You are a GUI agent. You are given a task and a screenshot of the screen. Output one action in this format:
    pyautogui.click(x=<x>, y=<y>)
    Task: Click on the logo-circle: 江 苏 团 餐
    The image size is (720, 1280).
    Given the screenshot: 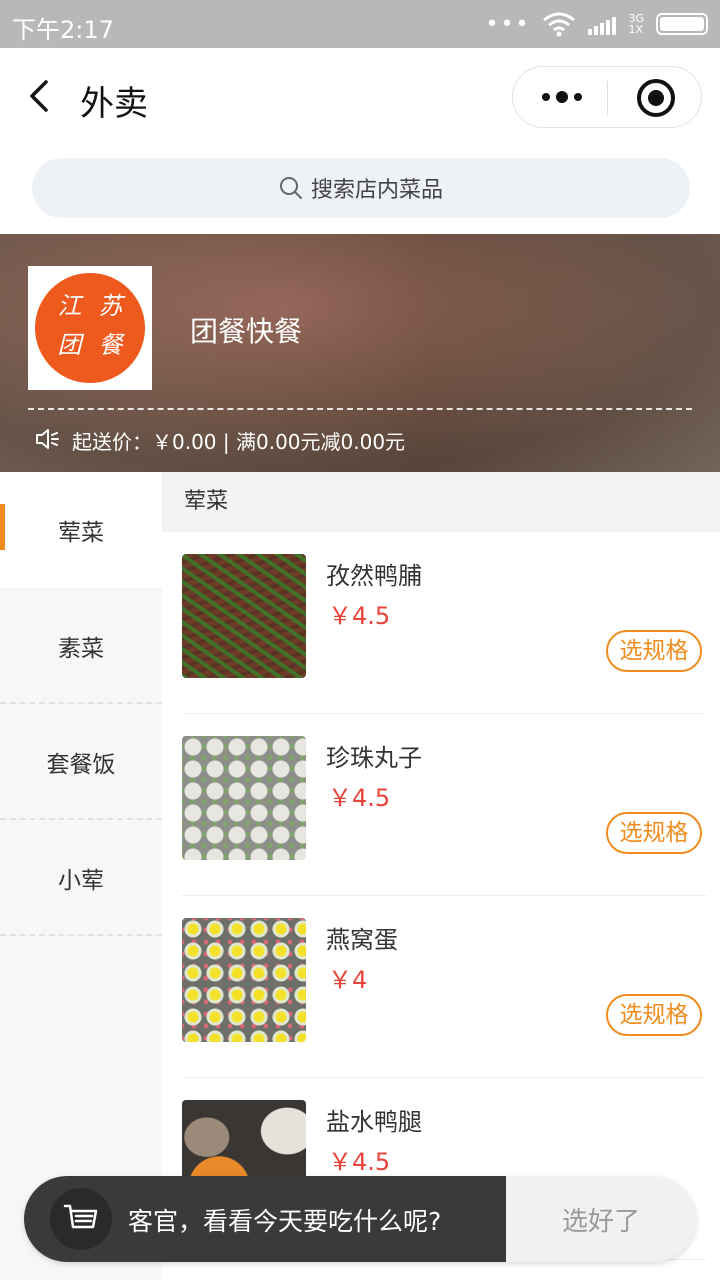 What is the action you would take?
    pyautogui.click(x=90, y=328)
    